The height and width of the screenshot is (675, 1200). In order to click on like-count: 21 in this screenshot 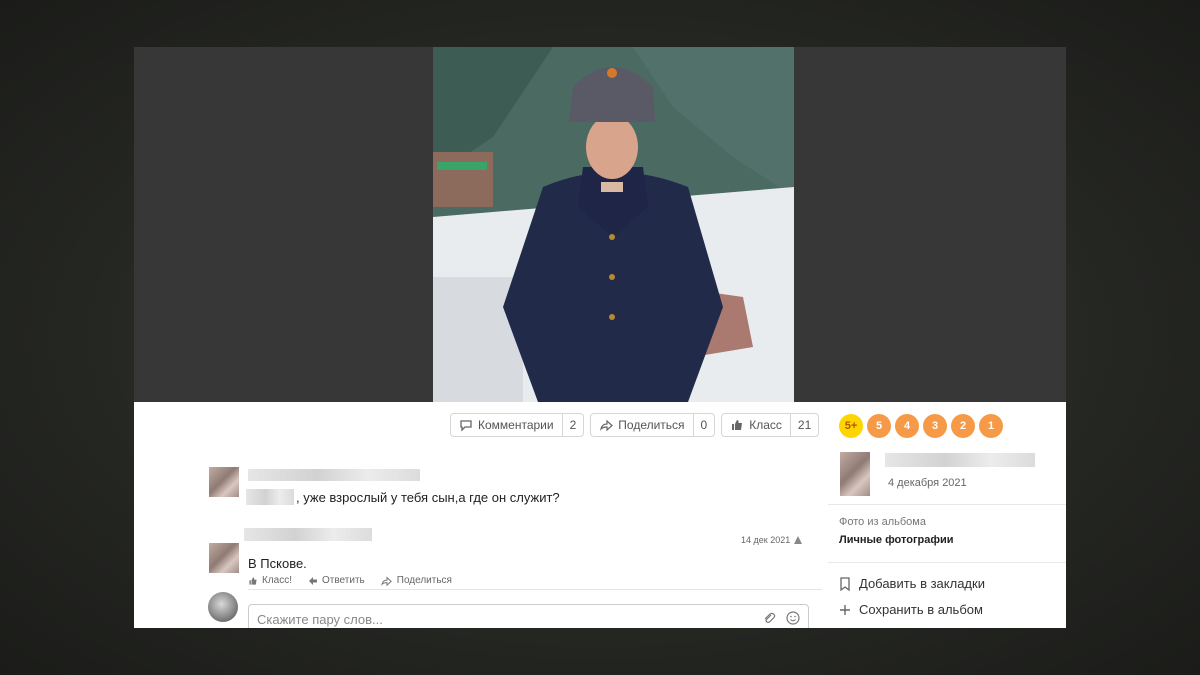, I will do `click(803, 425)`.